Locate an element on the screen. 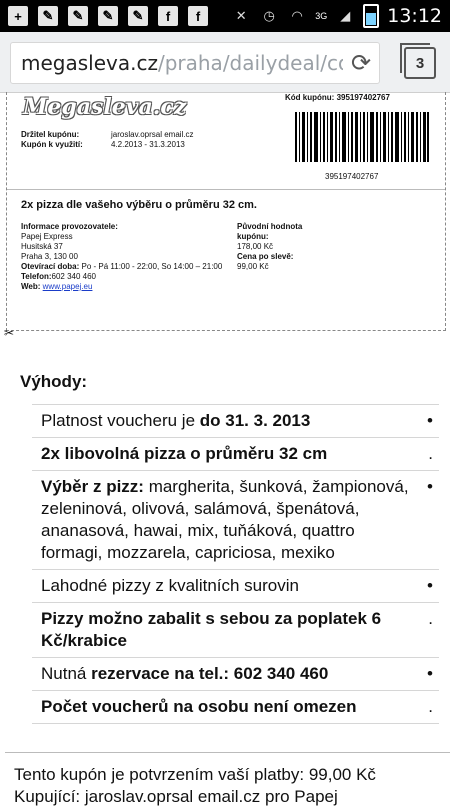 This screenshot has width=450, height=807. section-divider is located at coordinates (227, 752).